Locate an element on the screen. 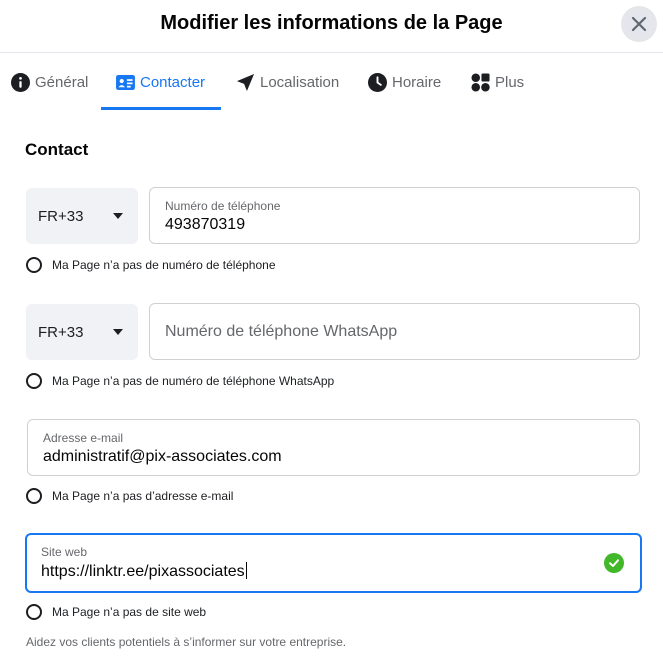 The width and height of the screenshot is (663, 665). phone-country-code-select: FR+33 is located at coordinates (82, 216).